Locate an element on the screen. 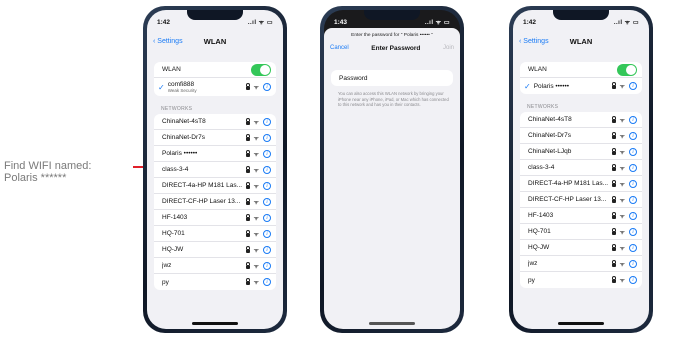  wlan-card: WLAN ✓ Polaris •••••• ᯤi is located at coordinates (581, 78).